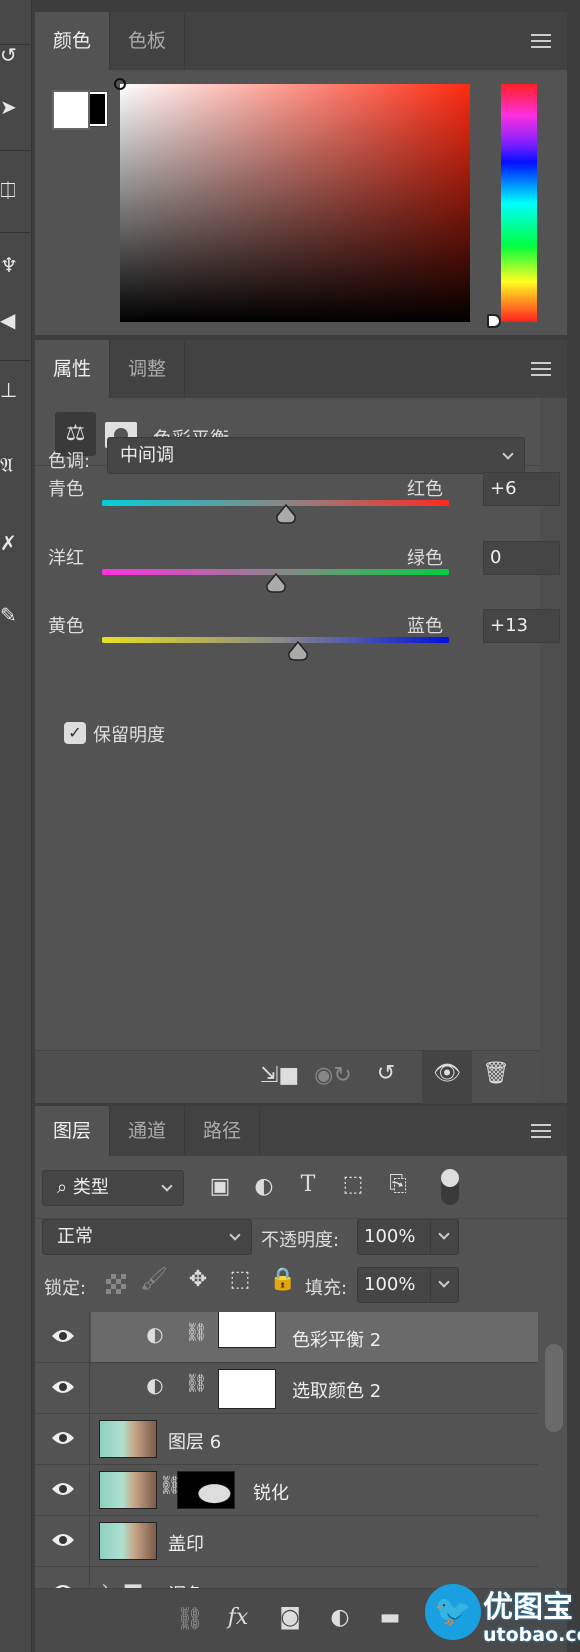 The width and height of the screenshot is (580, 1652). Describe the element at coordinates (282, 1279) in the screenshot. I see `lock-all-icon: 🔒` at that location.